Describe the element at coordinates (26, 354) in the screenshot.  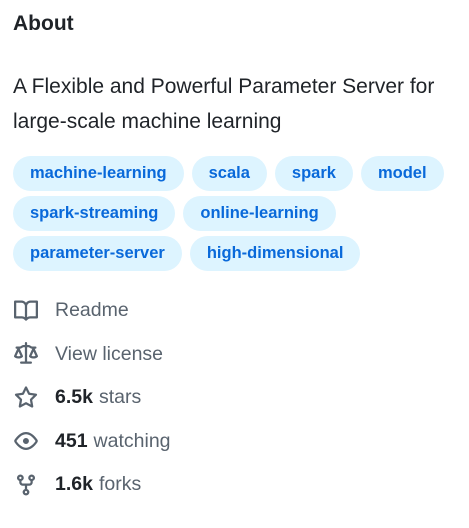
I see `law-icon` at that location.